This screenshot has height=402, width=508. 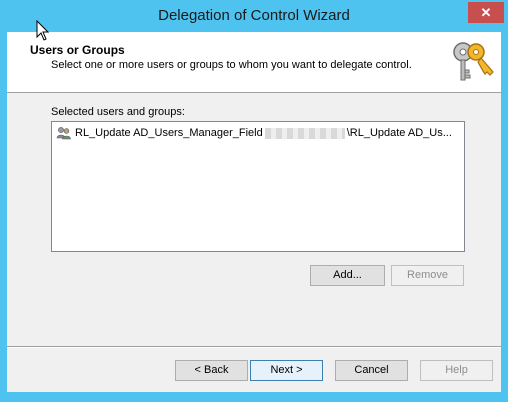 What do you see at coordinates (427, 275) in the screenshot?
I see `remove-button: Remove` at bounding box center [427, 275].